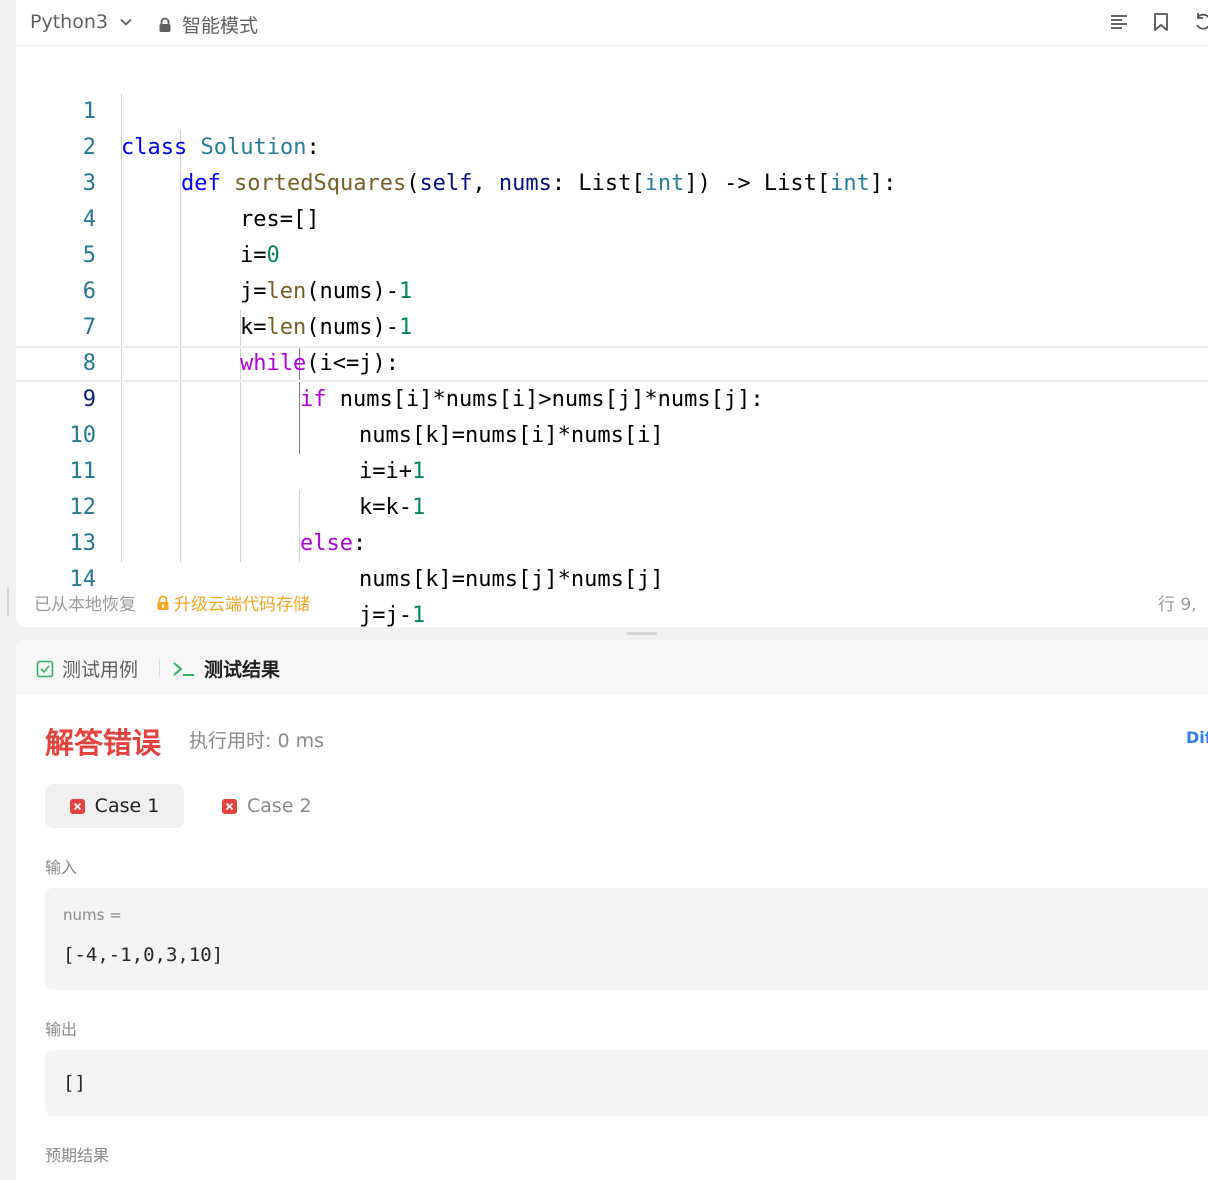 The width and height of the screenshot is (1208, 1180). What do you see at coordinates (8, 602) in the screenshot?
I see `panel-marker` at bounding box center [8, 602].